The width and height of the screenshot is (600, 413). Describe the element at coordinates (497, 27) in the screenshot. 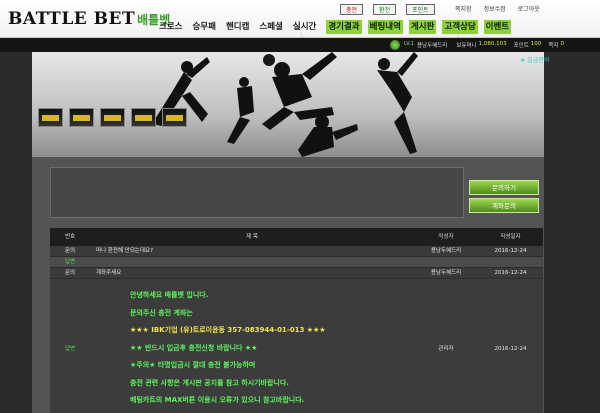

I see `nav-event: 이벤트` at that location.